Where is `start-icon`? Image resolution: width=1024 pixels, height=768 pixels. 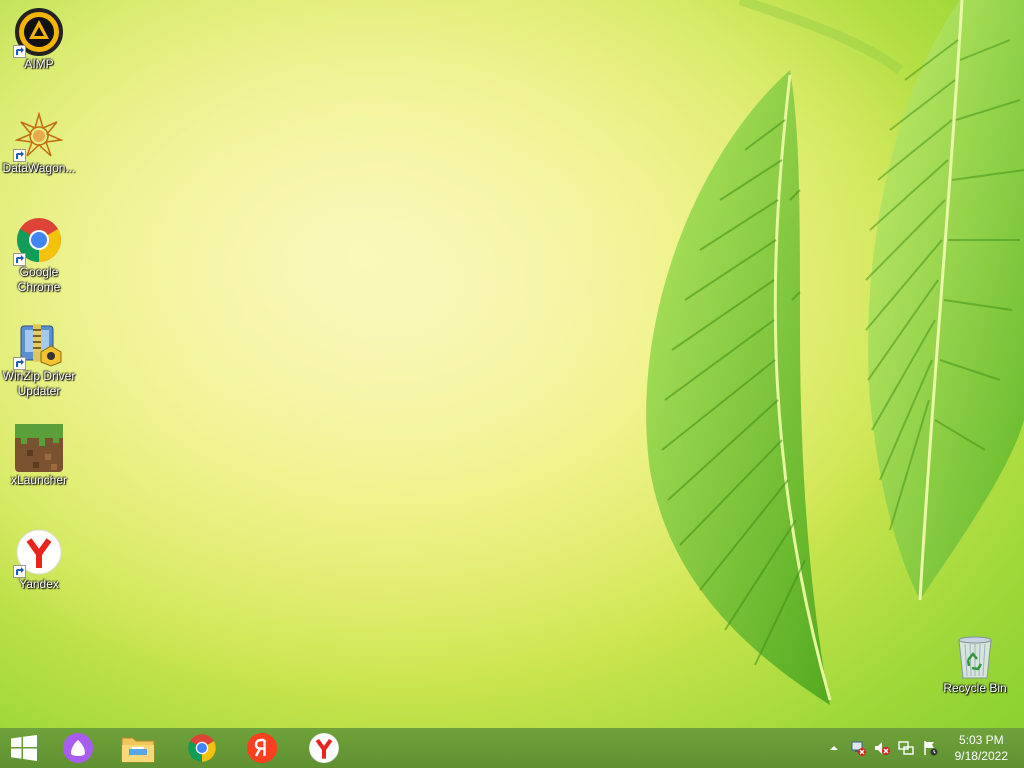
start-icon is located at coordinates (24, 748).